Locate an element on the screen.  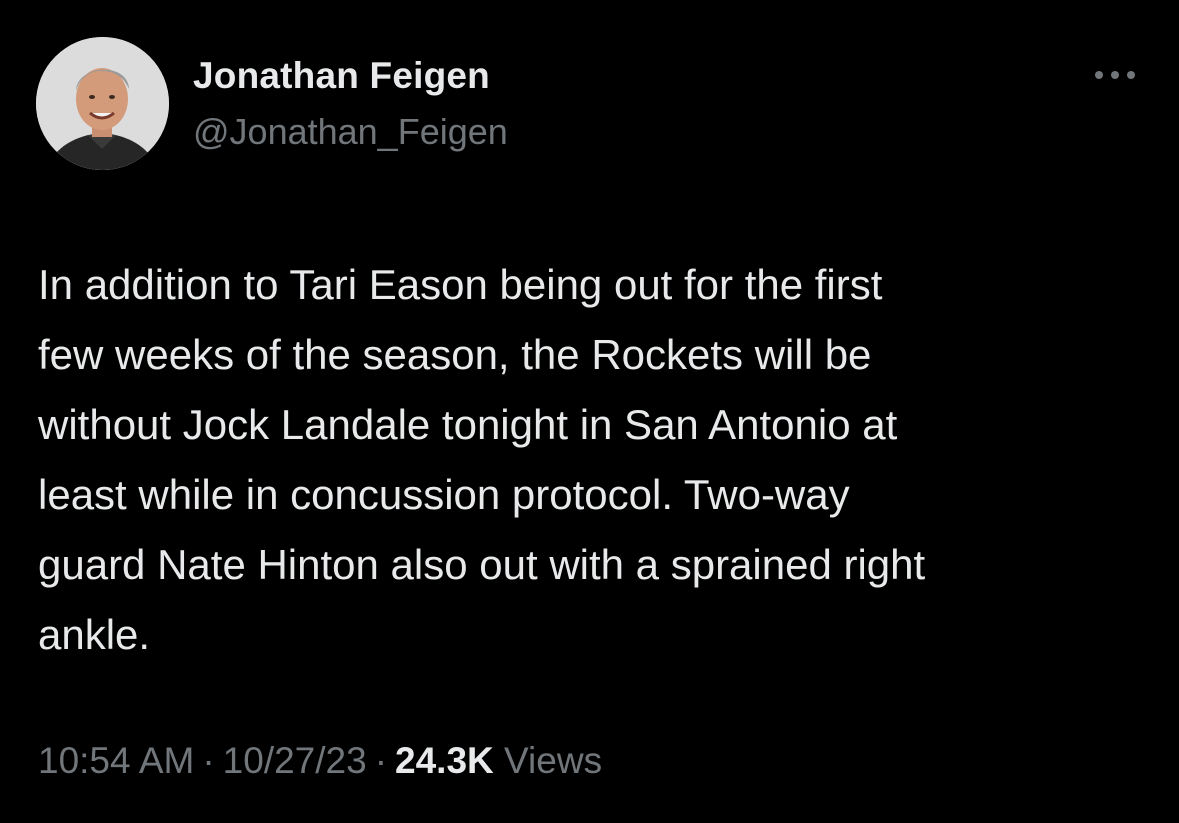
views-count: 24.3K is located at coordinates (444, 760).